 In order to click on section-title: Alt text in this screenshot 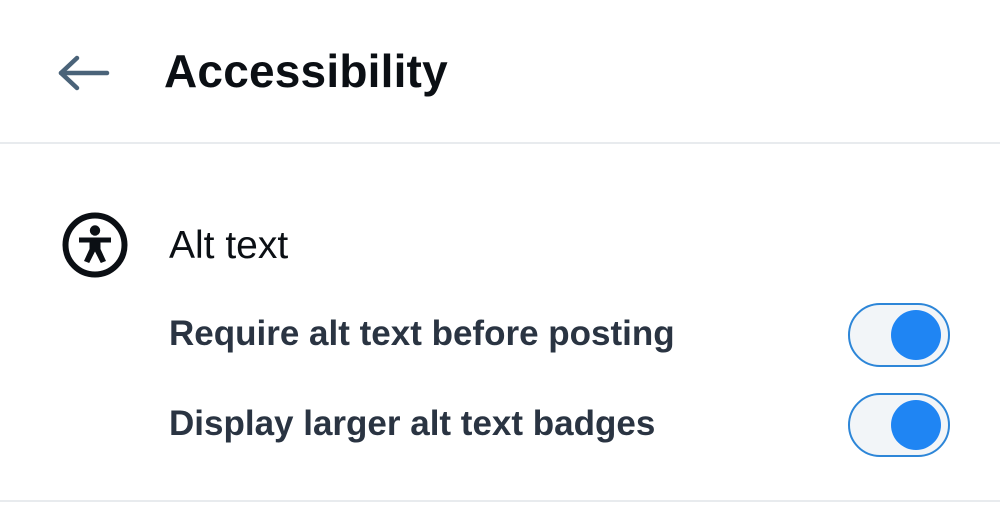, I will do `click(229, 245)`.